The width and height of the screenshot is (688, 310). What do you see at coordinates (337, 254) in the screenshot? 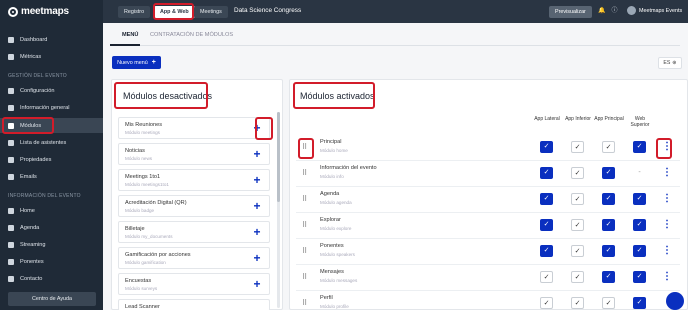
I see `module-sub: Módulo speakers` at bounding box center [337, 254].